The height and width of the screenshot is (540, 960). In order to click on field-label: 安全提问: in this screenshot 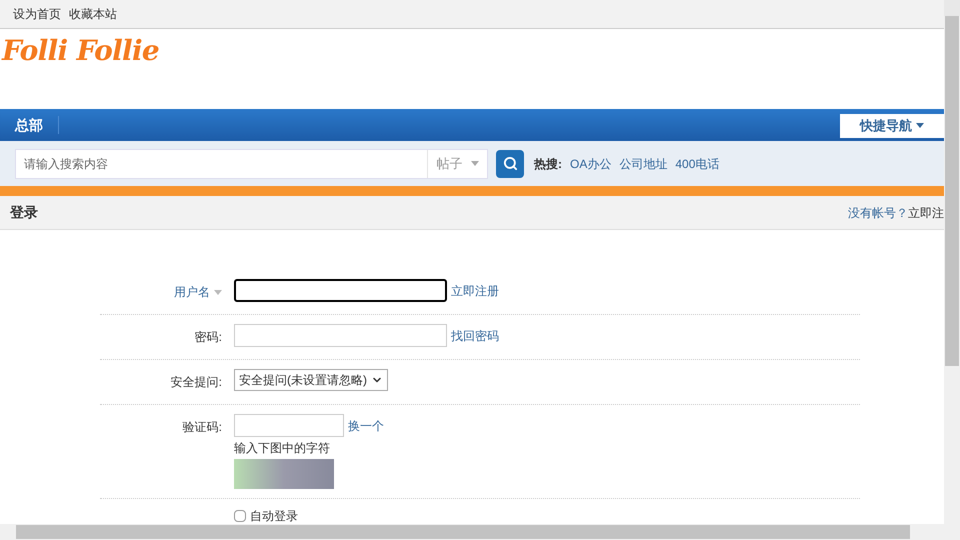, I will do `click(196, 382)`.